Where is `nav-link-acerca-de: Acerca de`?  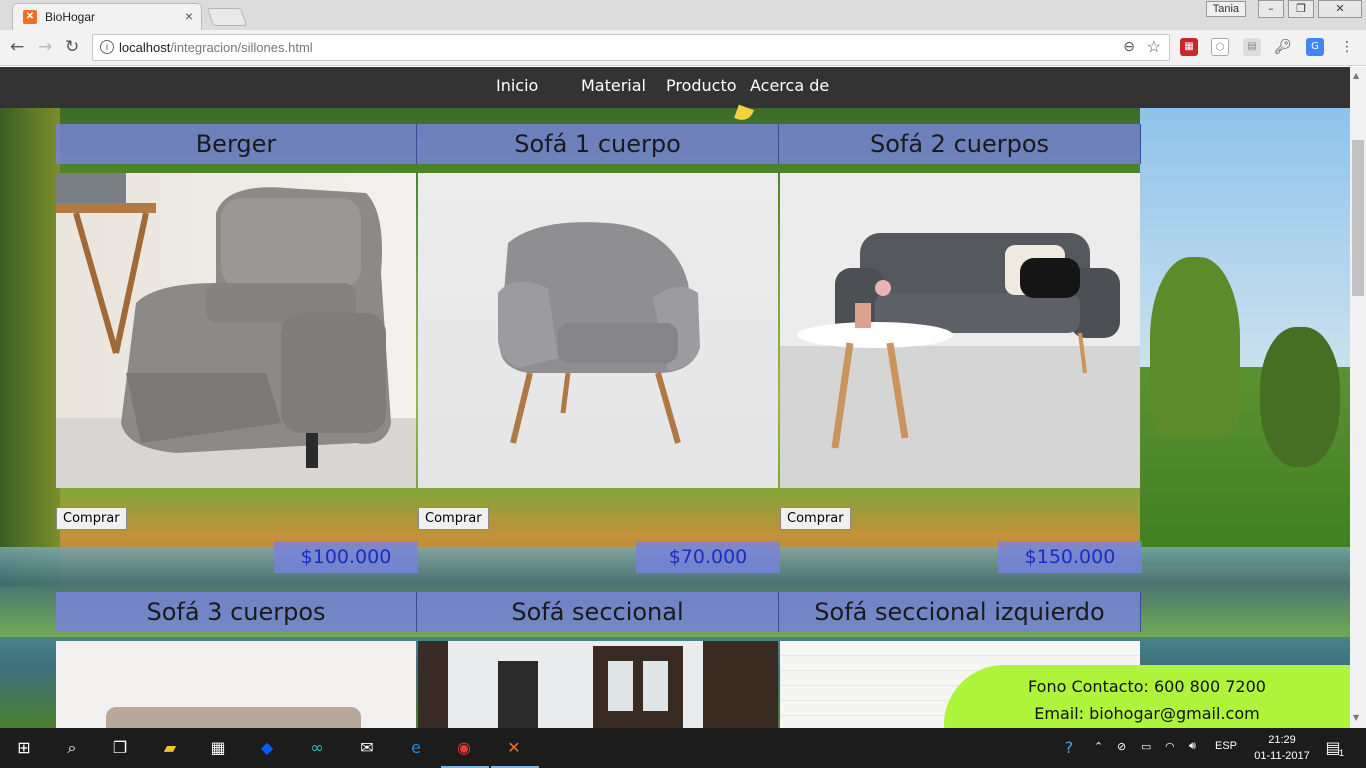 nav-link-acerca-de: Acerca de is located at coordinates (789, 85).